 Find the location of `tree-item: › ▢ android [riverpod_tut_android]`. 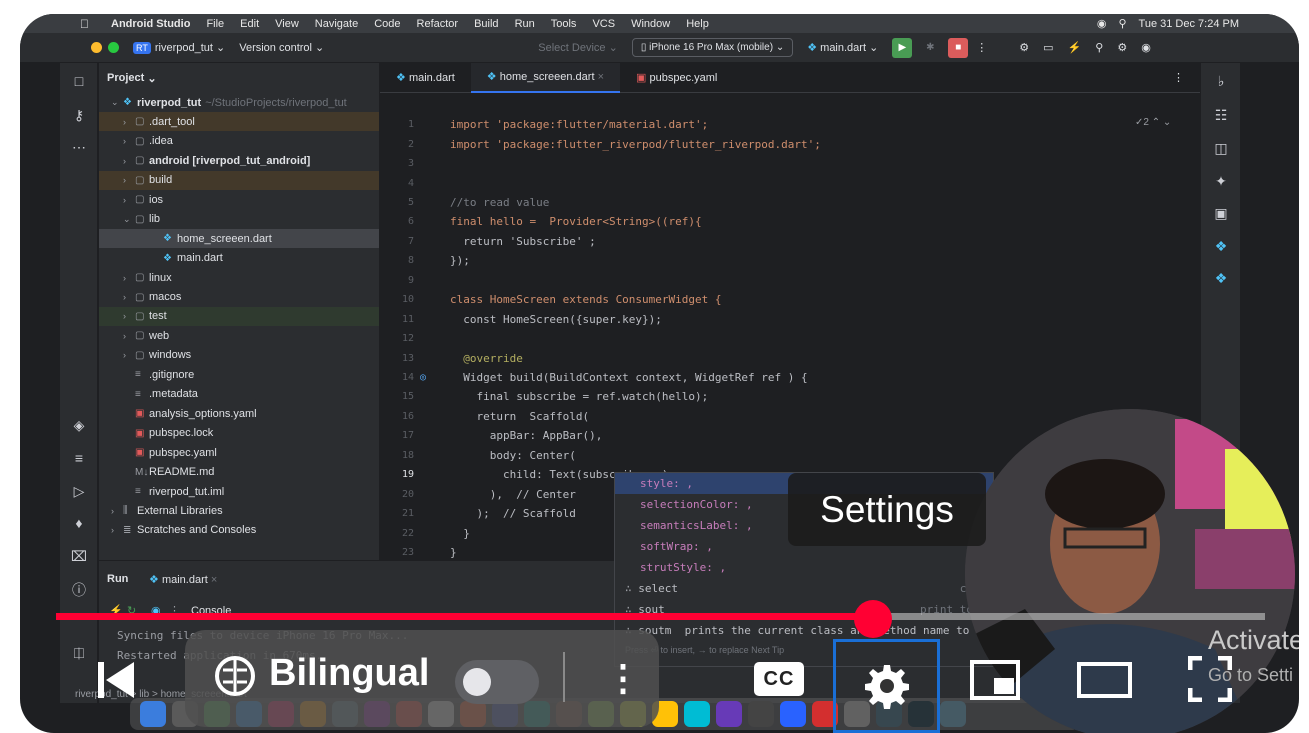

tree-item: › ▢ android [riverpod_tut_android] is located at coordinates (239, 160).